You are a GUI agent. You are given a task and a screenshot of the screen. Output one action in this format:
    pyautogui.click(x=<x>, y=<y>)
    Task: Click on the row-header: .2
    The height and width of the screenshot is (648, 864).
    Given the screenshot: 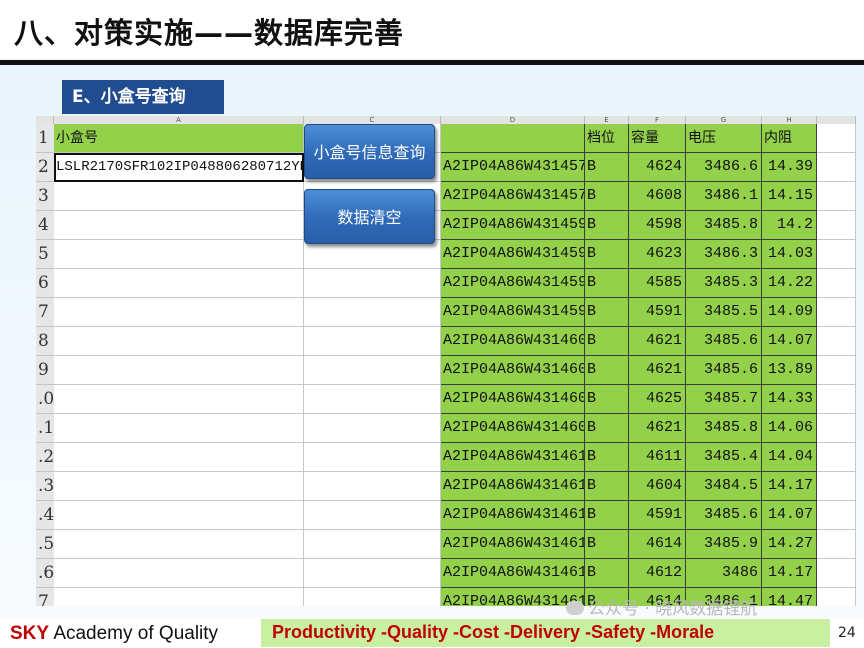 What is the action you would take?
    pyautogui.click(x=45, y=457)
    